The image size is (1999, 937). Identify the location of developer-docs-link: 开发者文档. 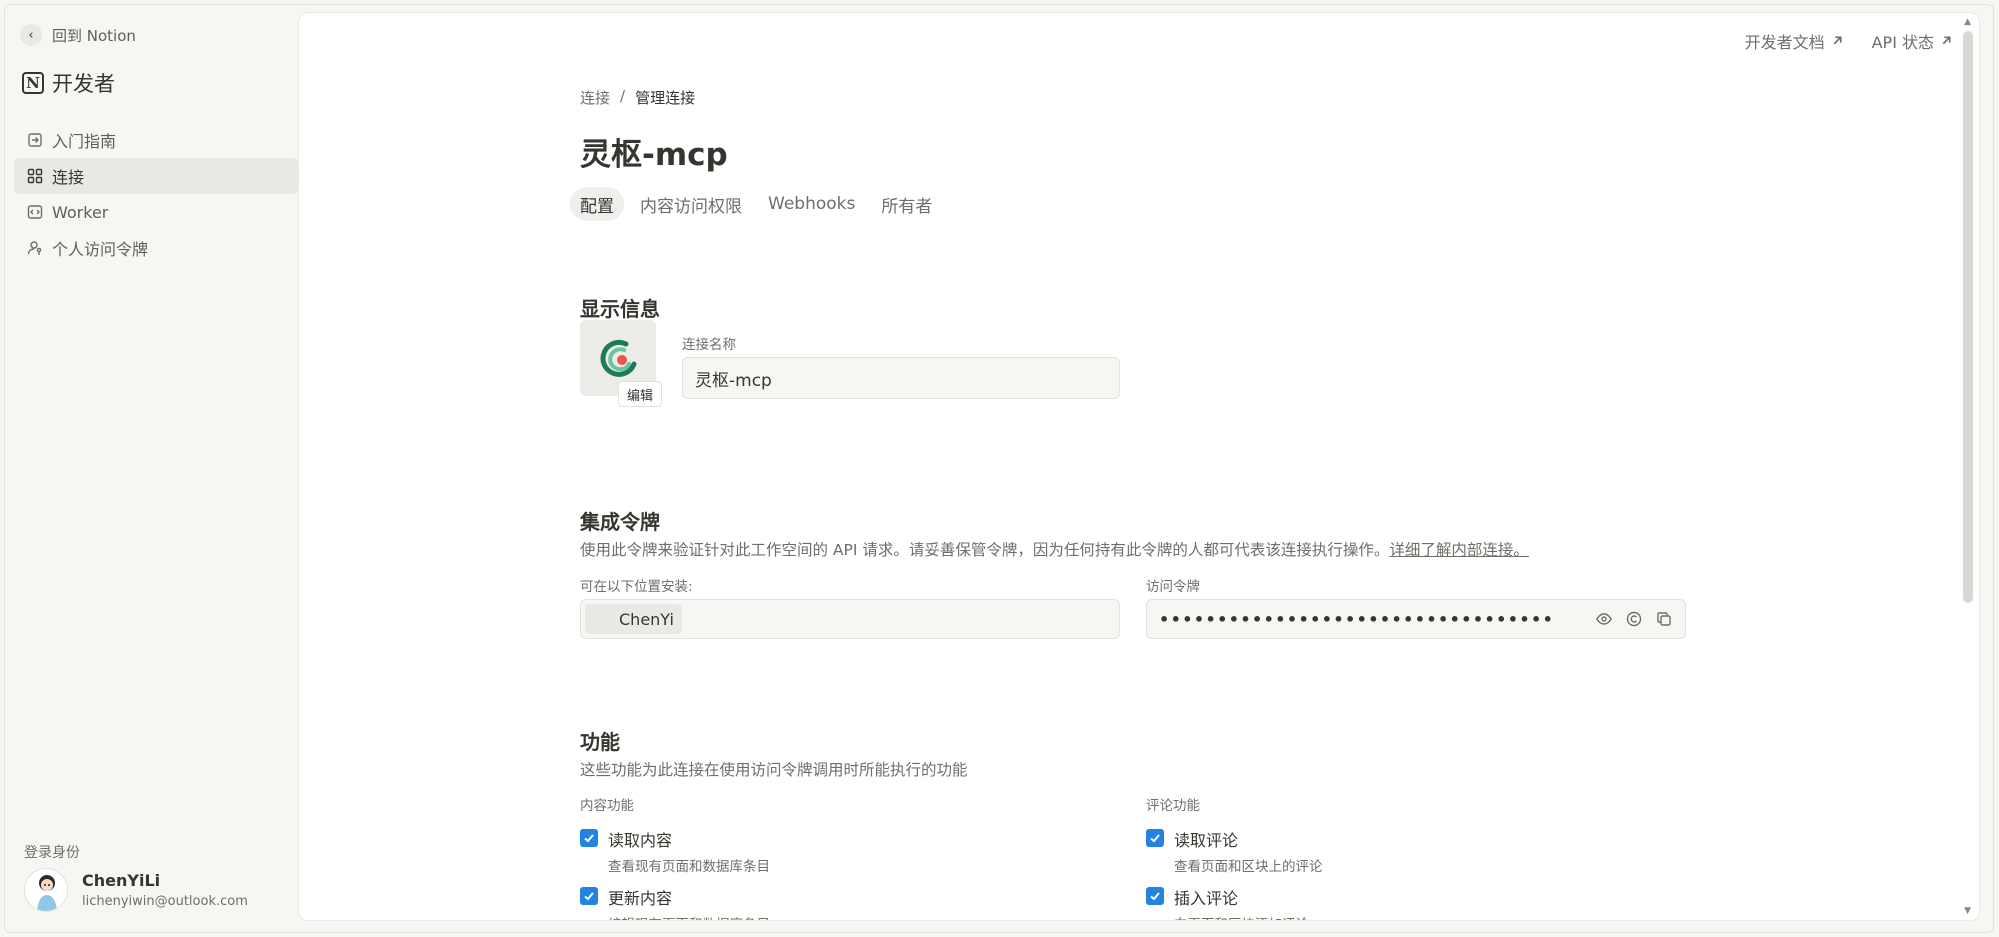
(1794, 41).